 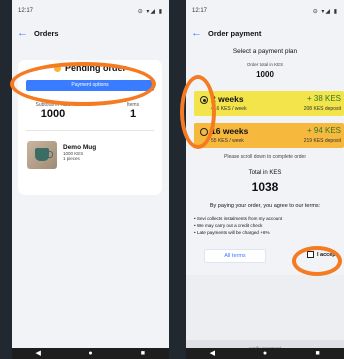 What do you see at coordinates (90, 130) in the screenshot?
I see `divider` at bounding box center [90, 130].